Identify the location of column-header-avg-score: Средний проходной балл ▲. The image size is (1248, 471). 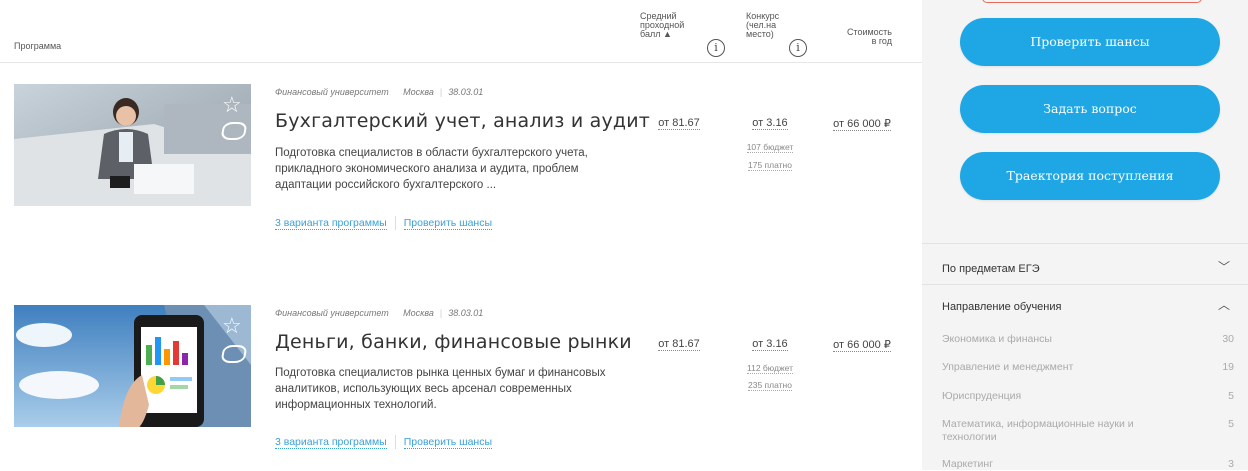
(672, 25).